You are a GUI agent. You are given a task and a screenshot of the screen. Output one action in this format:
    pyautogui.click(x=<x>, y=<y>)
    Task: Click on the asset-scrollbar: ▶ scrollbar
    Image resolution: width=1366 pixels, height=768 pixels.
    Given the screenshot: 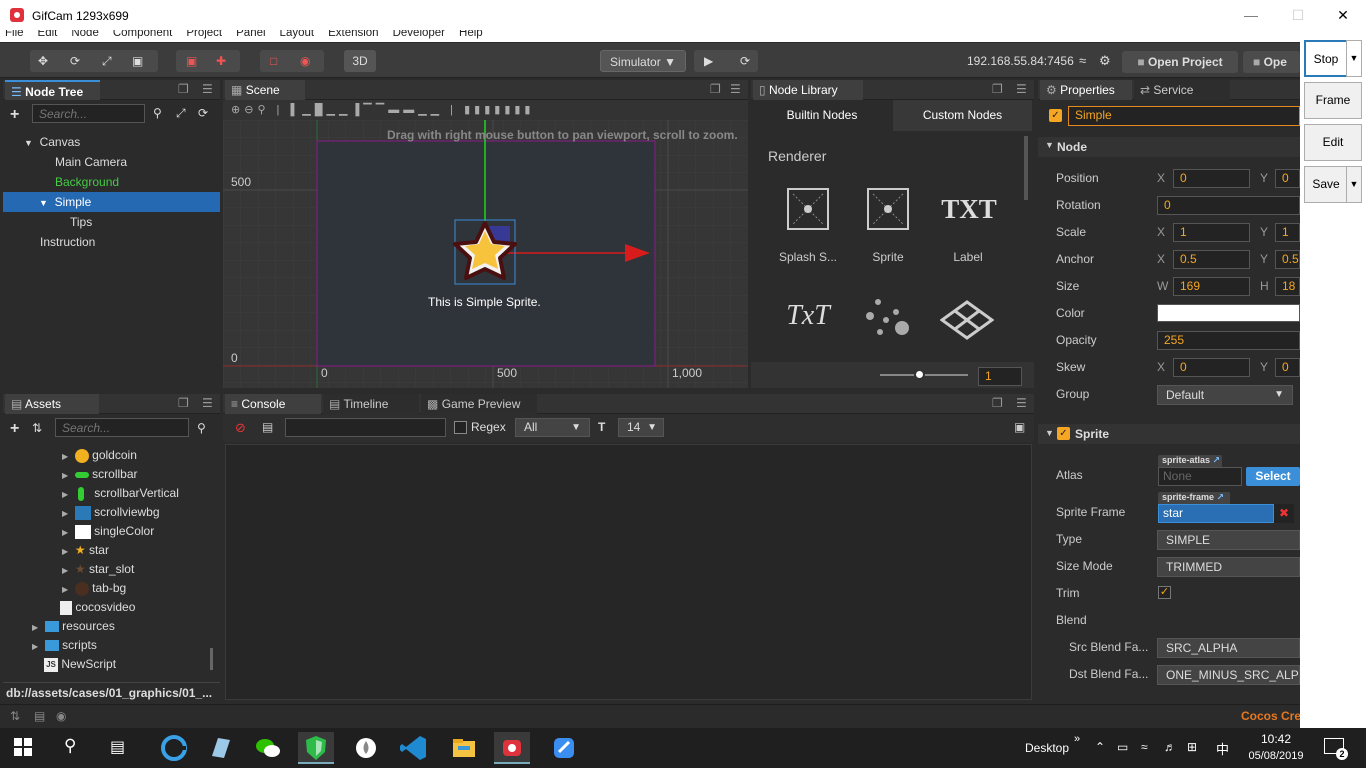 What is the action you would take?
    pyautogui.click(x=100, y=474)
    